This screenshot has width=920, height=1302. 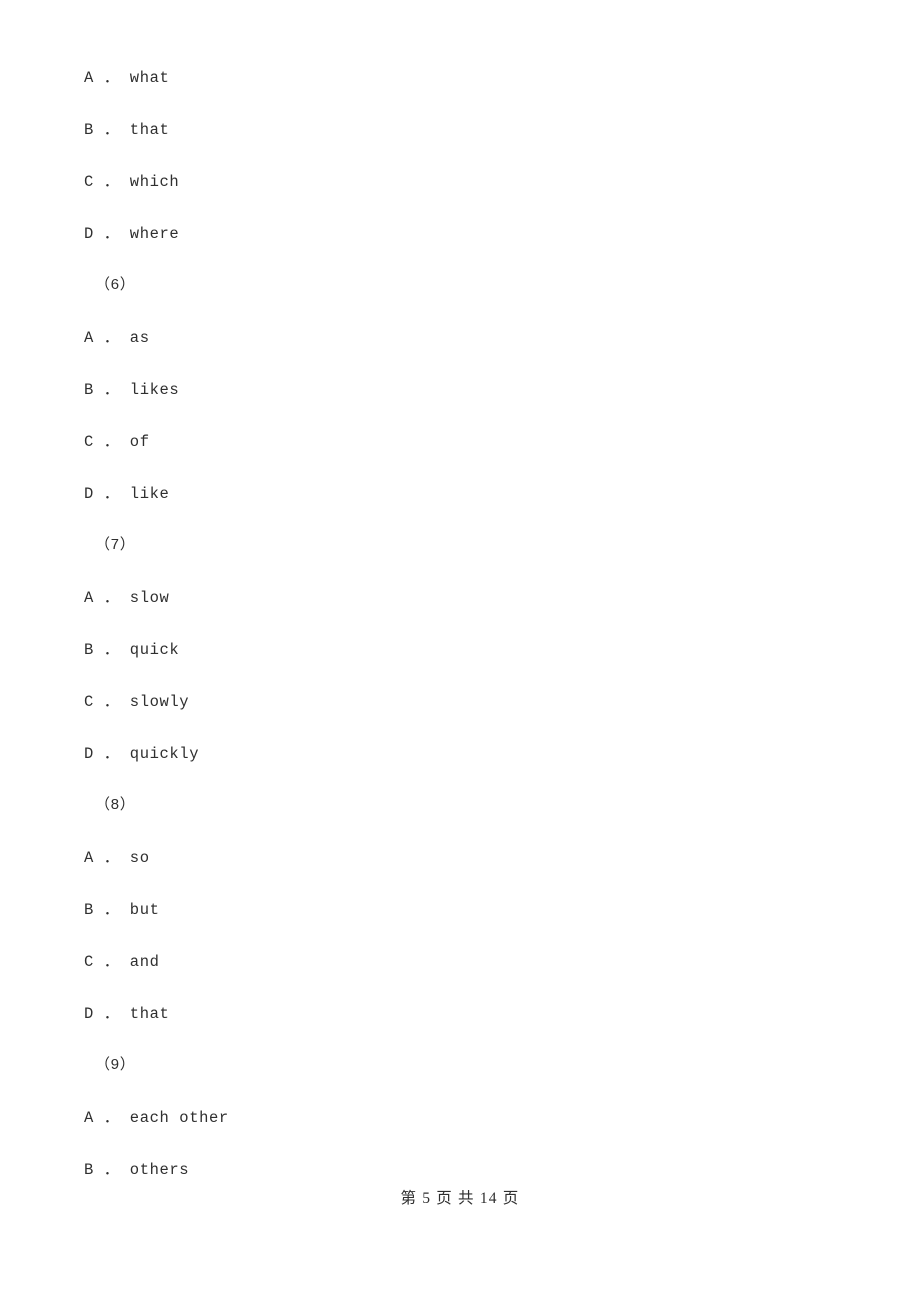 I want to click on answer-option: B ． that, so click(x=464, y=130).